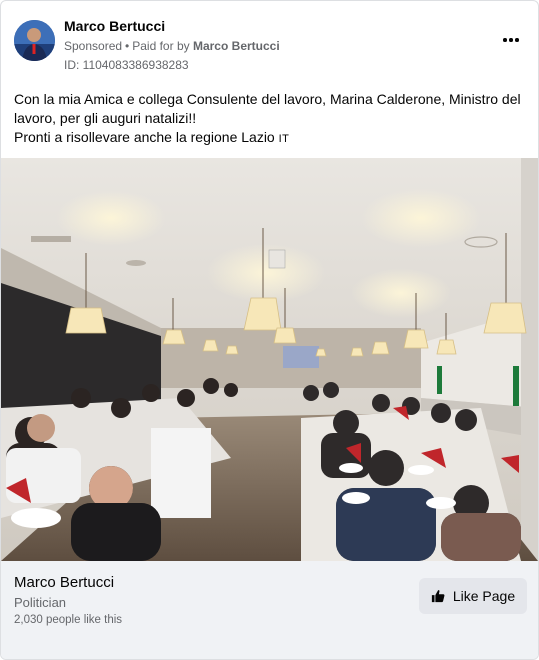 Image resolution: width=539 pixels, height=660 pixels. Describe the element at coordinates (93, 46) in the screenshot. I see `sponsored-label: Sponsored` at that location.